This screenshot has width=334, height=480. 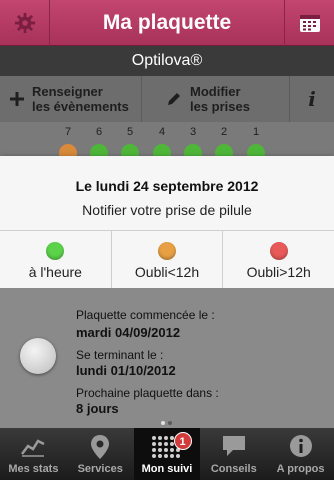 What do you see at coordinates (233, 446) in the screenshot?
I see `chat-bubble-icon` at bounding box center [233, 446].